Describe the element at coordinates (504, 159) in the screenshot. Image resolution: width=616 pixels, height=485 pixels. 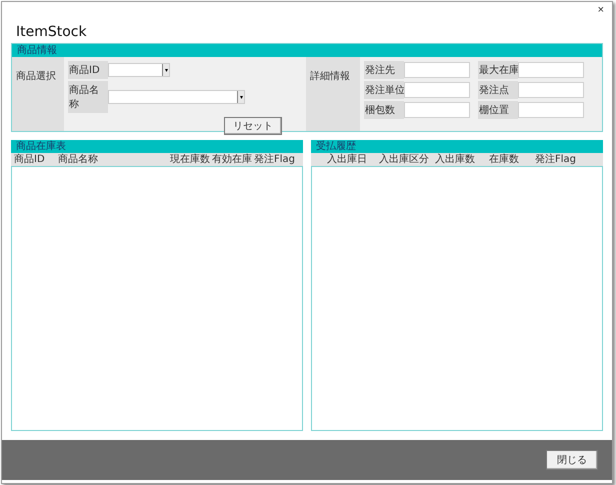
I see `column-header: 在庫数` at that location.